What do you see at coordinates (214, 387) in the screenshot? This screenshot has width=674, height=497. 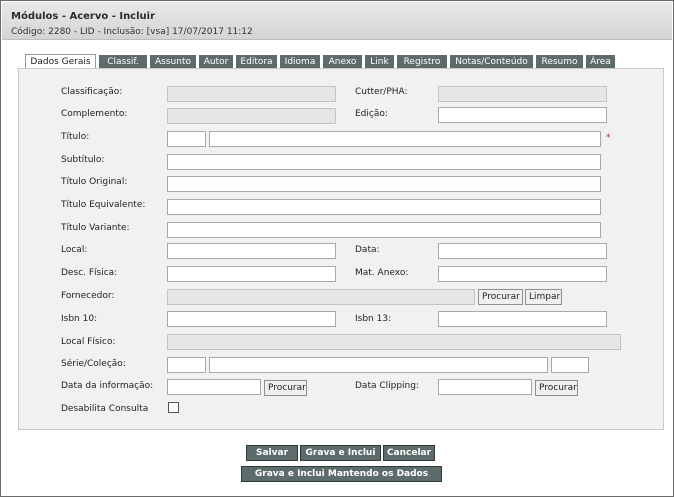 I see `data-informacao-field` at bounding box center [214, 387].